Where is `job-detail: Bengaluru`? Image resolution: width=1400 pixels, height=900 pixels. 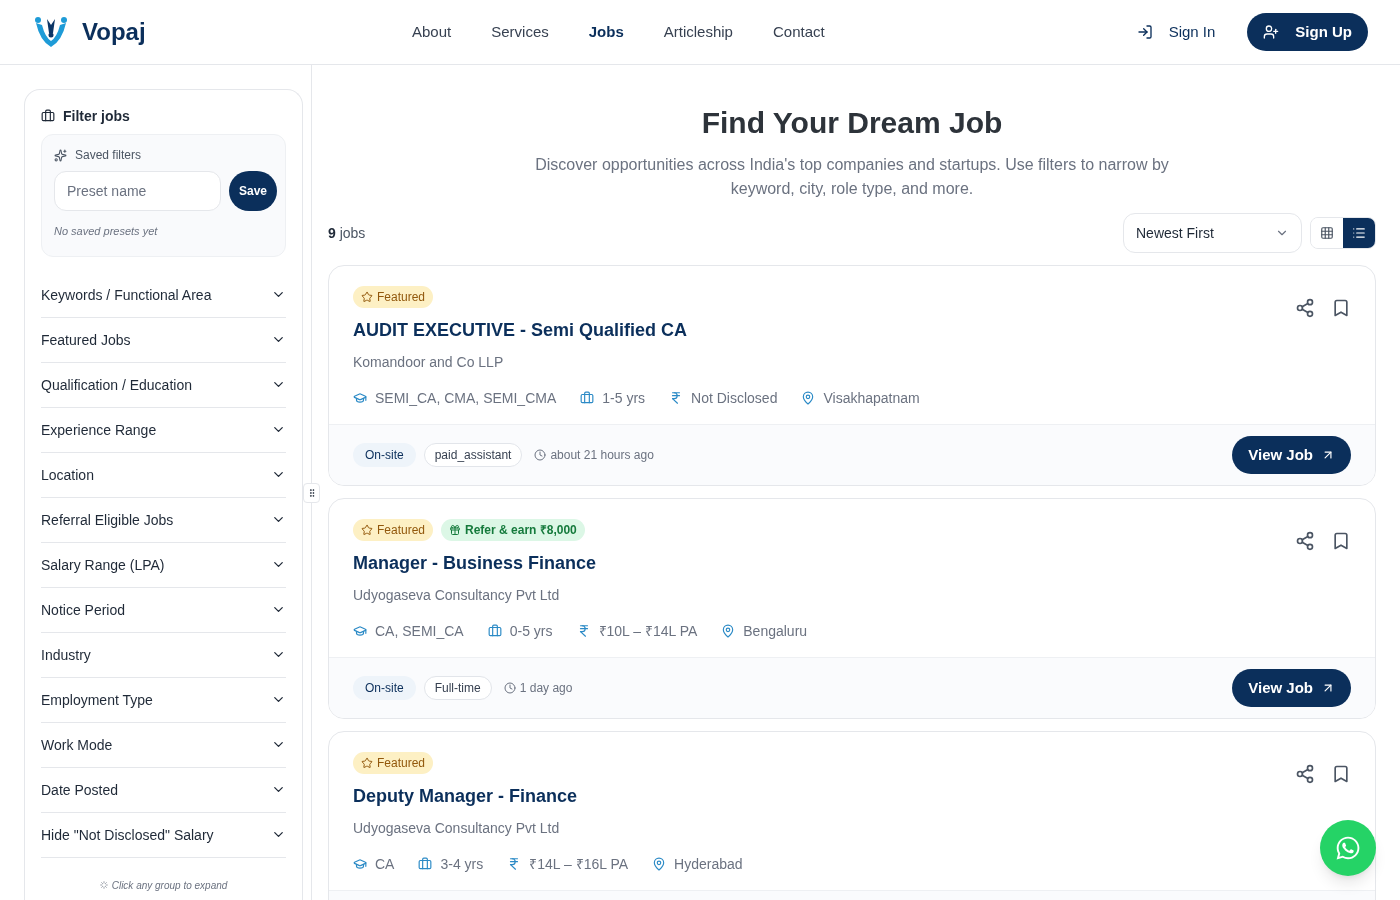
job-detail: Bengaluru is located at coordinates (775, 631).